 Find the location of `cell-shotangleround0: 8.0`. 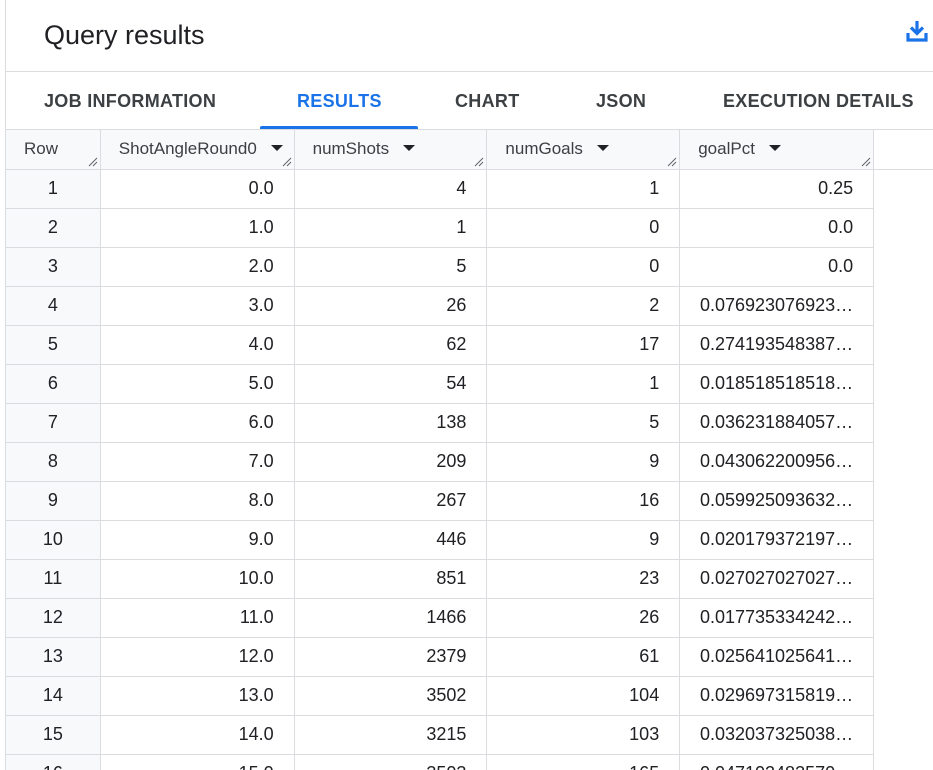

cell-shotangleround0: 8.0 is located at coordinates (197, 501).